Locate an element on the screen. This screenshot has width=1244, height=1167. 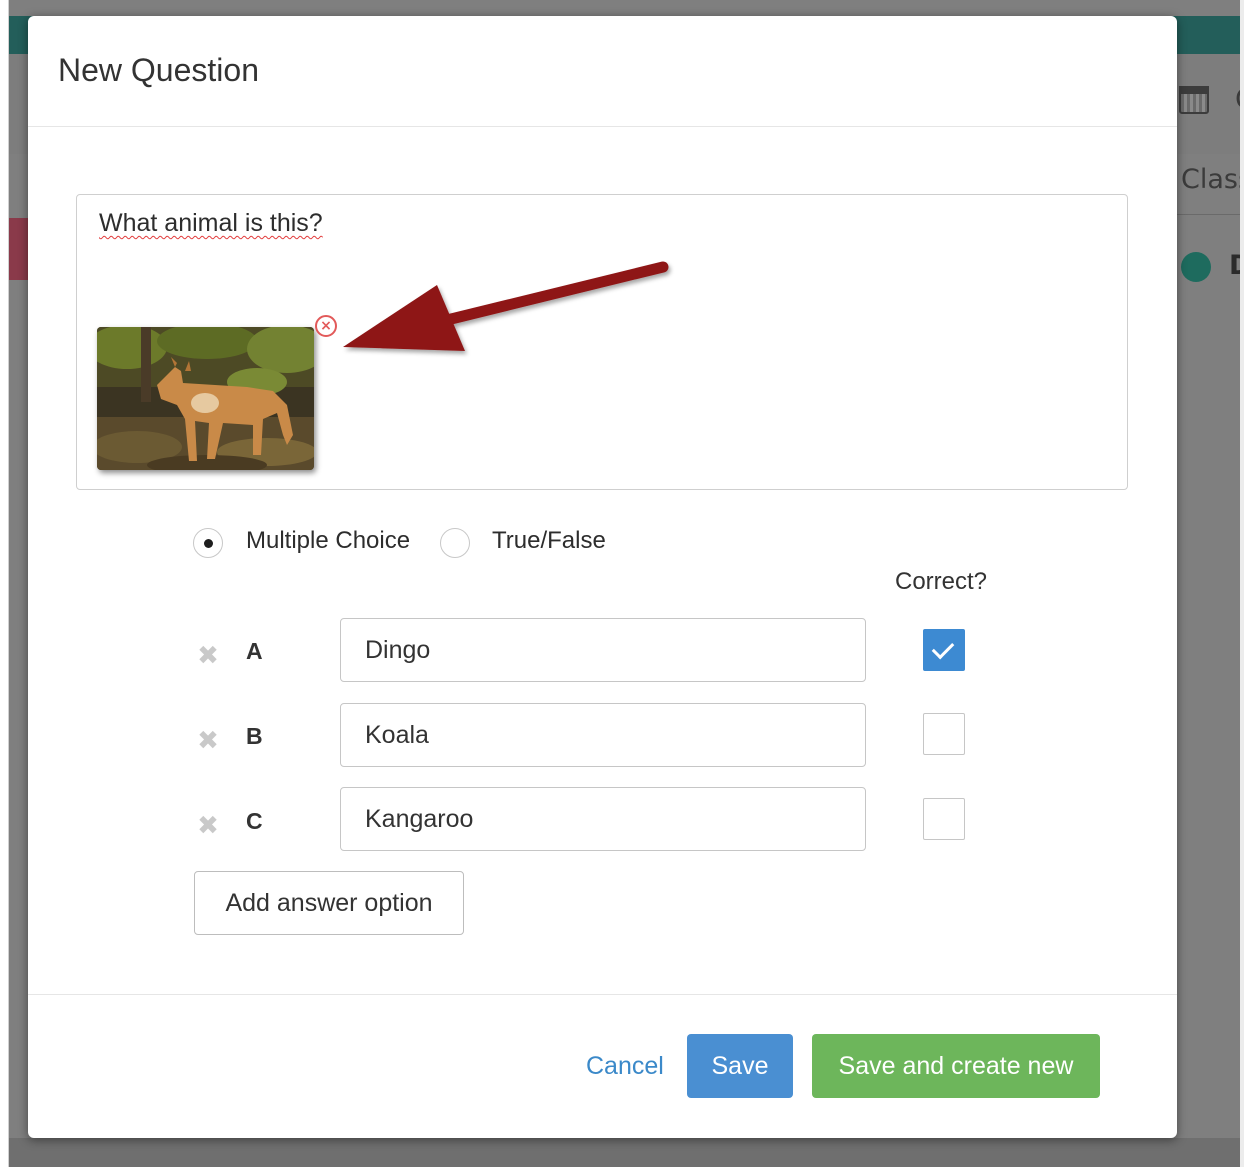
answer-a-input: Dingo is located at coordinates (603, 650).